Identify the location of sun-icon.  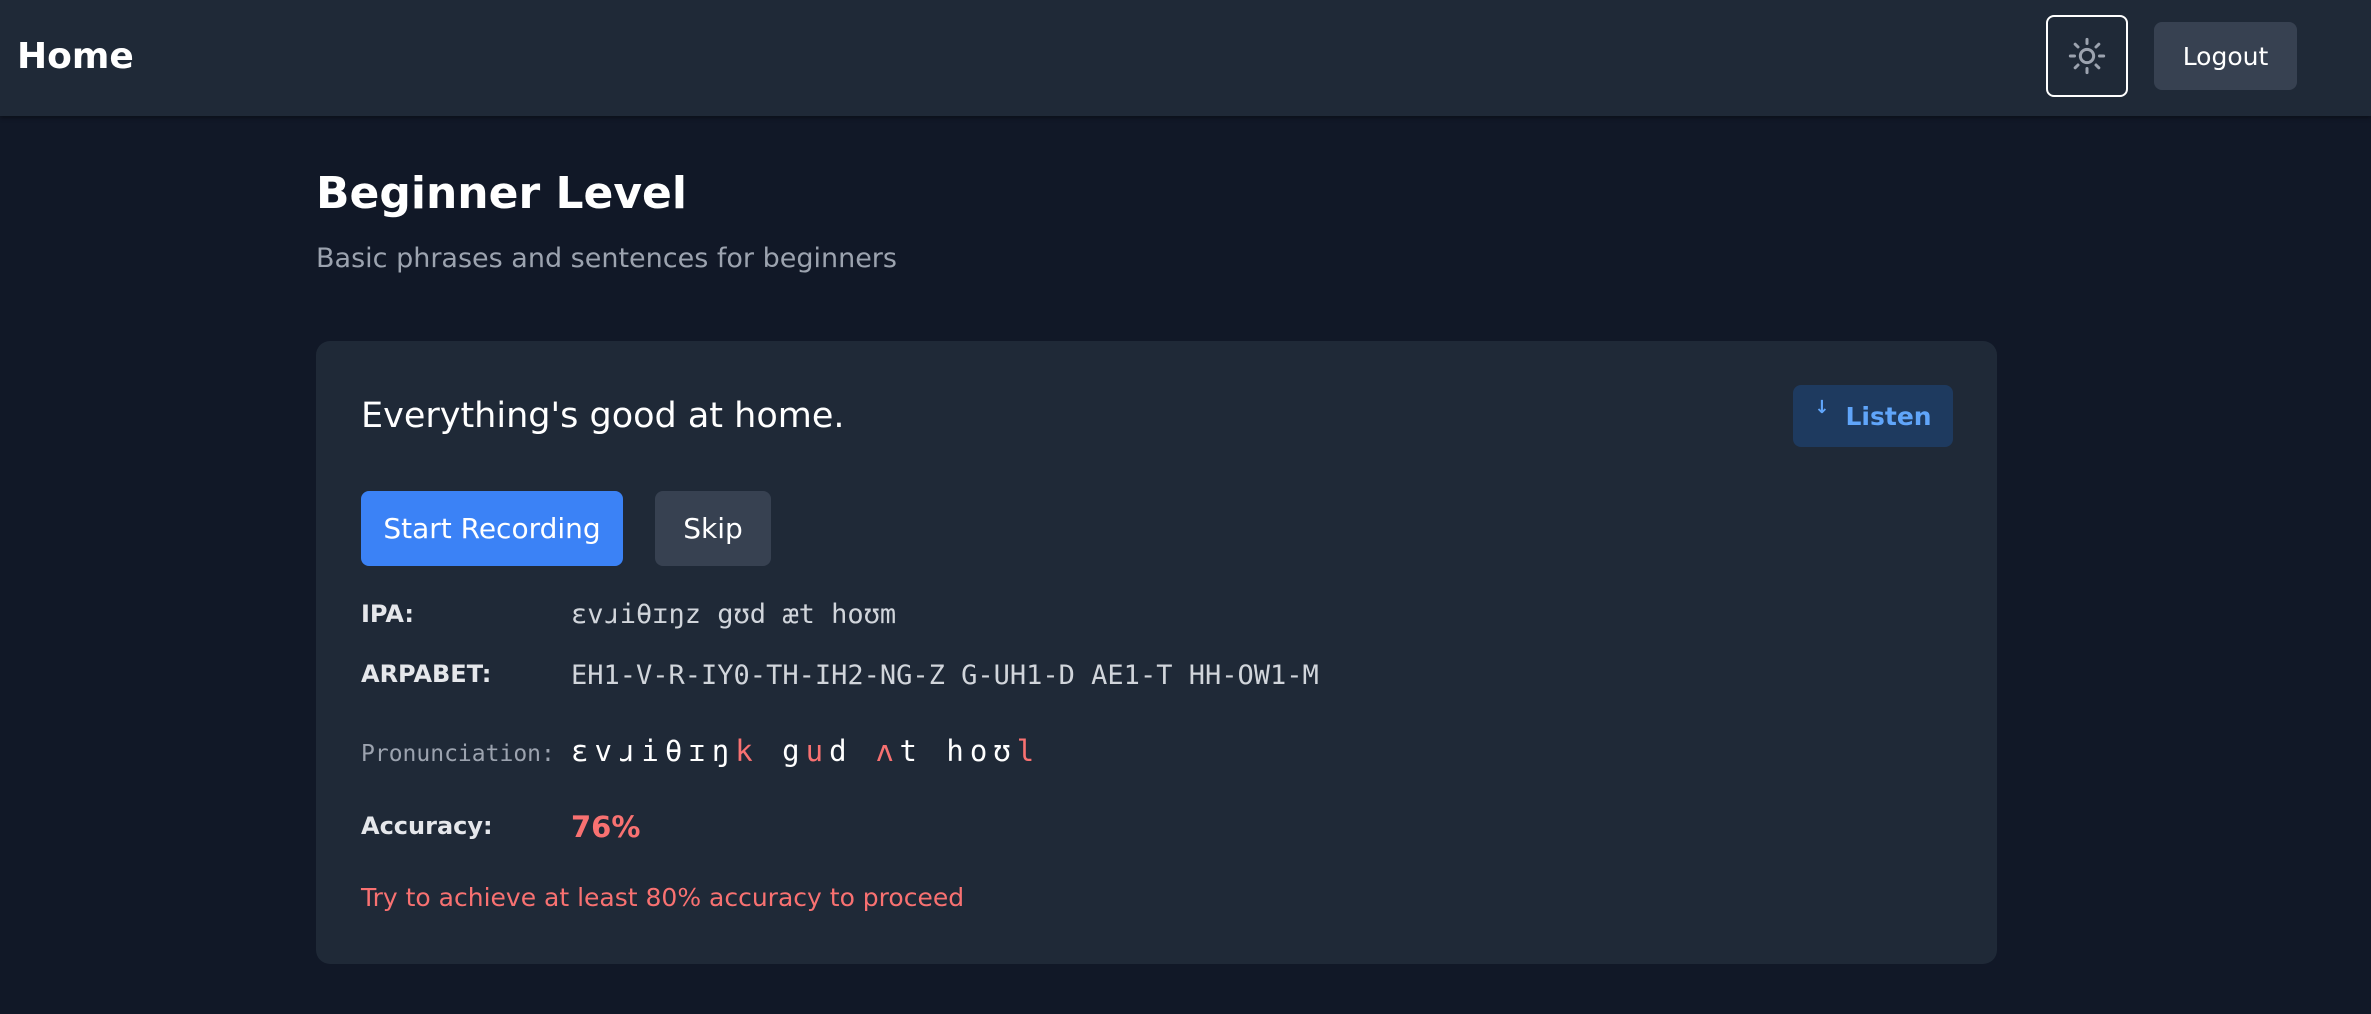
(2087, 56).